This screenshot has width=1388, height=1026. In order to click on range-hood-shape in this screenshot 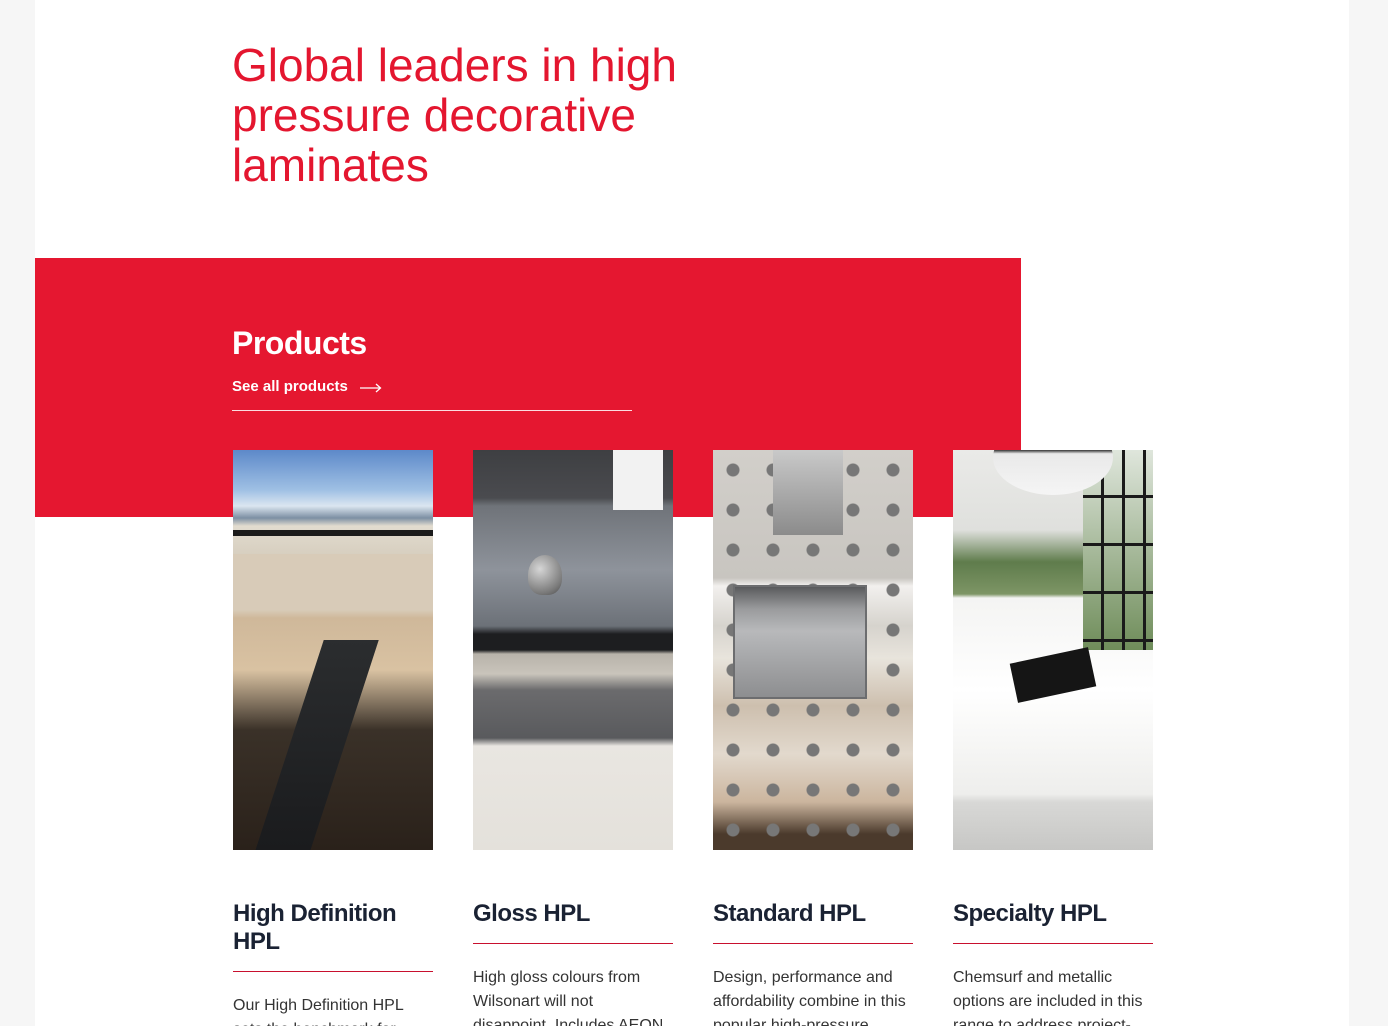, I will do `click(808, 492)`.